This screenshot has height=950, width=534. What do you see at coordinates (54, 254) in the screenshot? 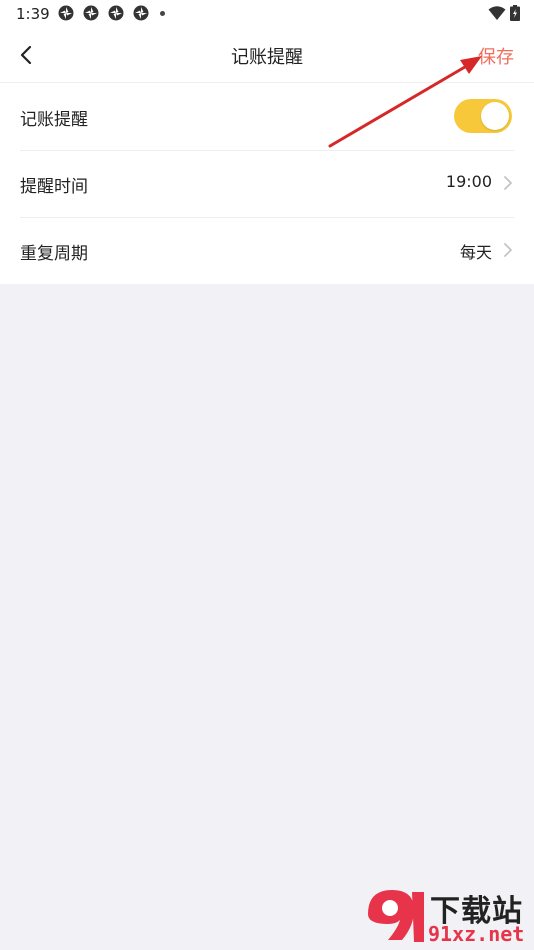
I see `repeat-cycle-label: 重复周期` at bounding box center [54, 254].